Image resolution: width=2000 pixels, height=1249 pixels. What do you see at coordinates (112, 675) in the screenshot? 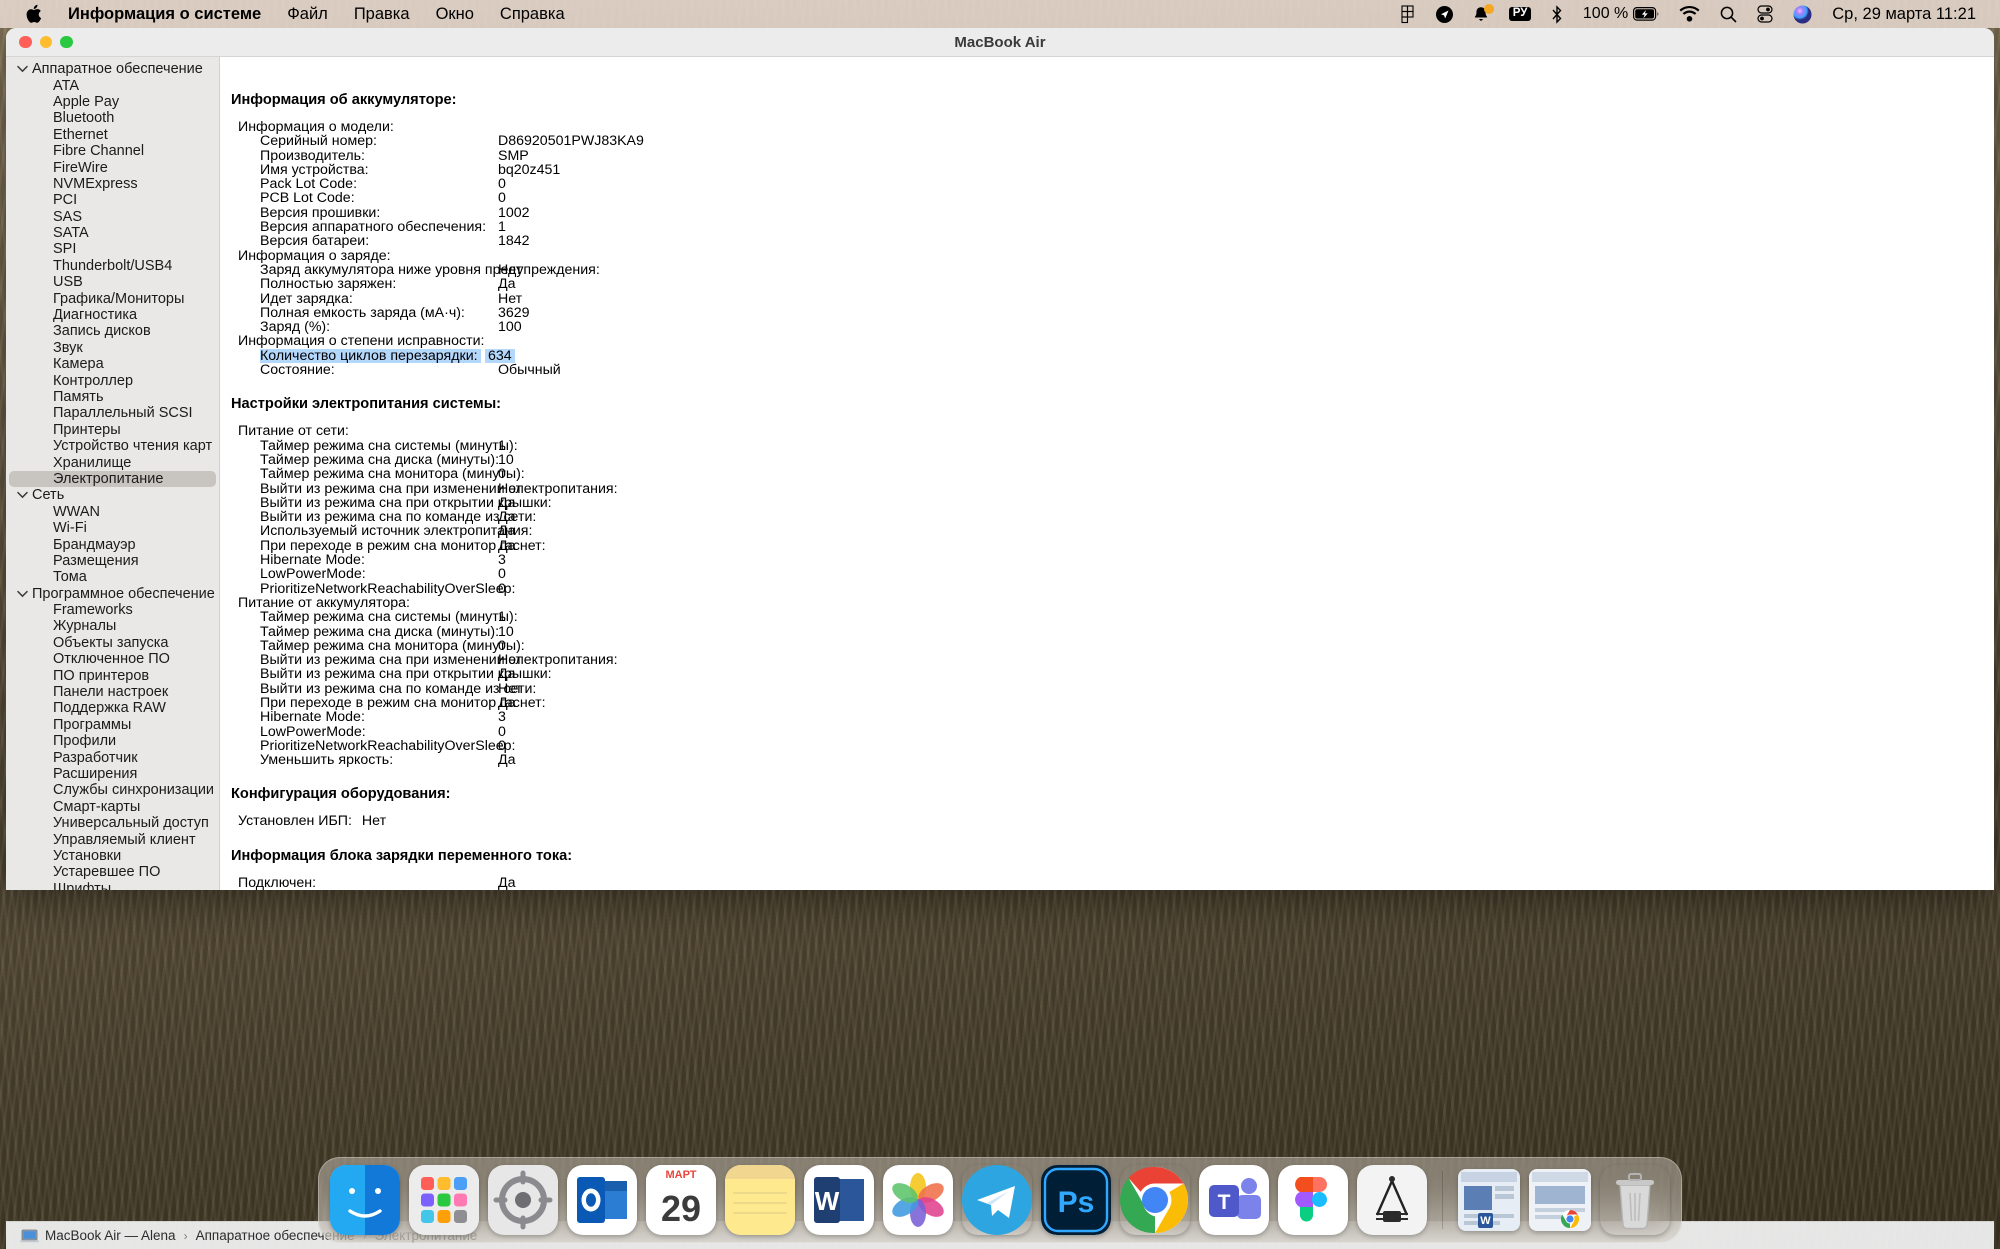
I see `sidebar-item-по-принтеров: ПО принтеров` at bounding box center [112, 675].